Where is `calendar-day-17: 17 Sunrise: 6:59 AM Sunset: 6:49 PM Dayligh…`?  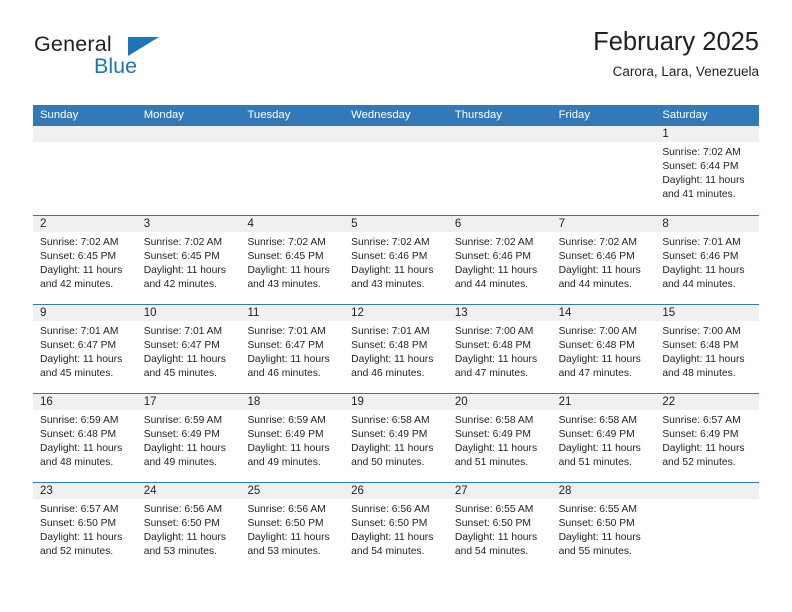 calendar-day-17: 17 Sunrise: 6:59 AM Sunset: 6:49 PM Dayligh… is located at coordinates (188, 438).